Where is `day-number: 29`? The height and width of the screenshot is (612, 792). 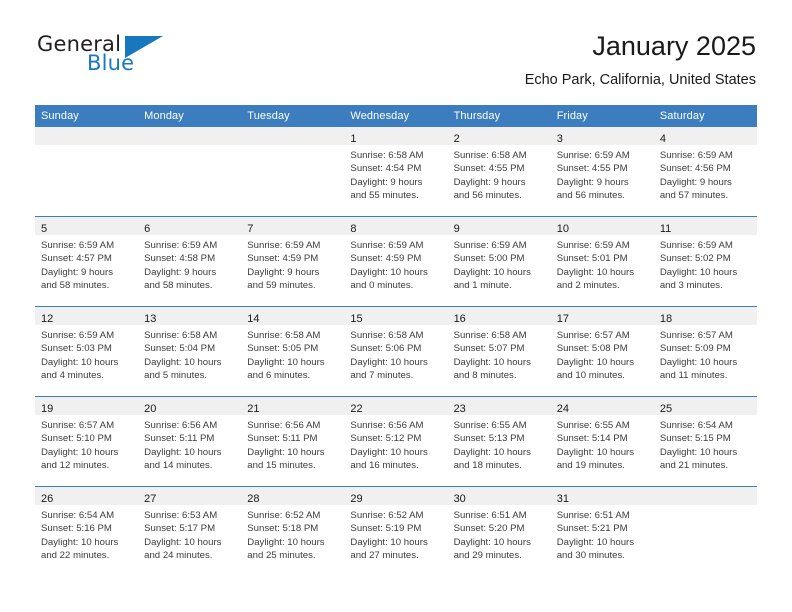 day-number: 29 is located at coordinates (356, 499).